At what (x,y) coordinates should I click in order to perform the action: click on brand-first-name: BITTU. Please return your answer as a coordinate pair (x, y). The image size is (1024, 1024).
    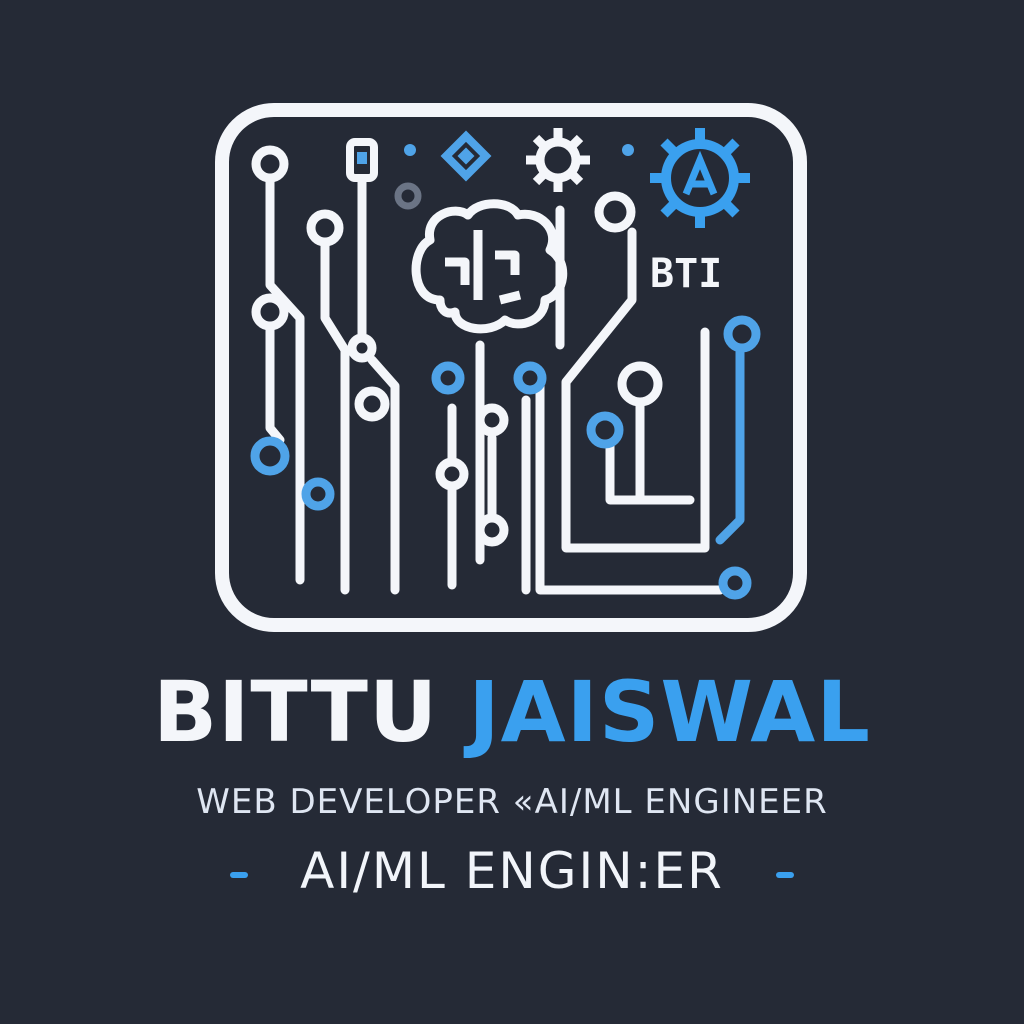
    Looking at the image, I should click on (296, 712).